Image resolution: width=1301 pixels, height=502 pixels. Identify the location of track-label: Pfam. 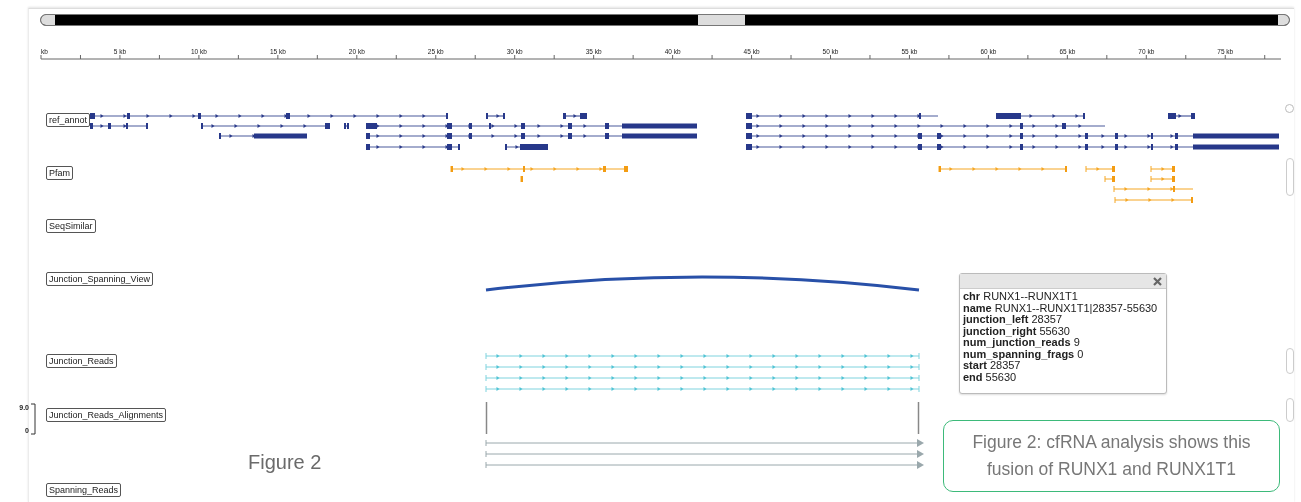
(59, 173).